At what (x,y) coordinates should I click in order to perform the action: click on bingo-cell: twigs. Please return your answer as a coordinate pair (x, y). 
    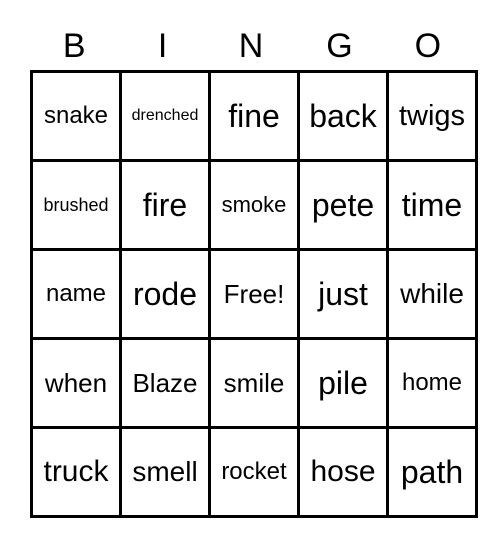
    Looking at the image, I should click on (432, 116).